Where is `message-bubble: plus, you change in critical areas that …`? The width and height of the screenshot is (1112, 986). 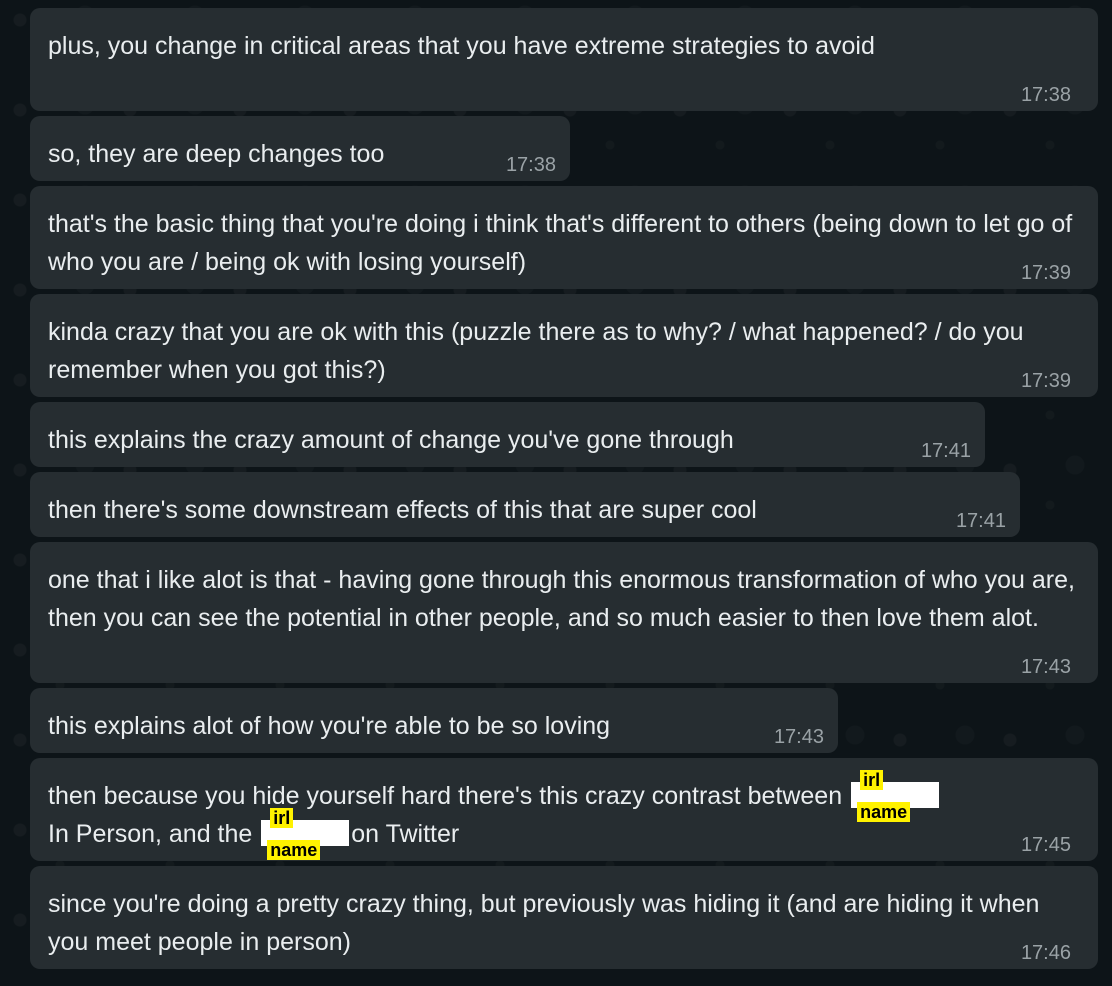
message-bubble: plus, you change in critical areas that … is located at coordinates (564, 59).